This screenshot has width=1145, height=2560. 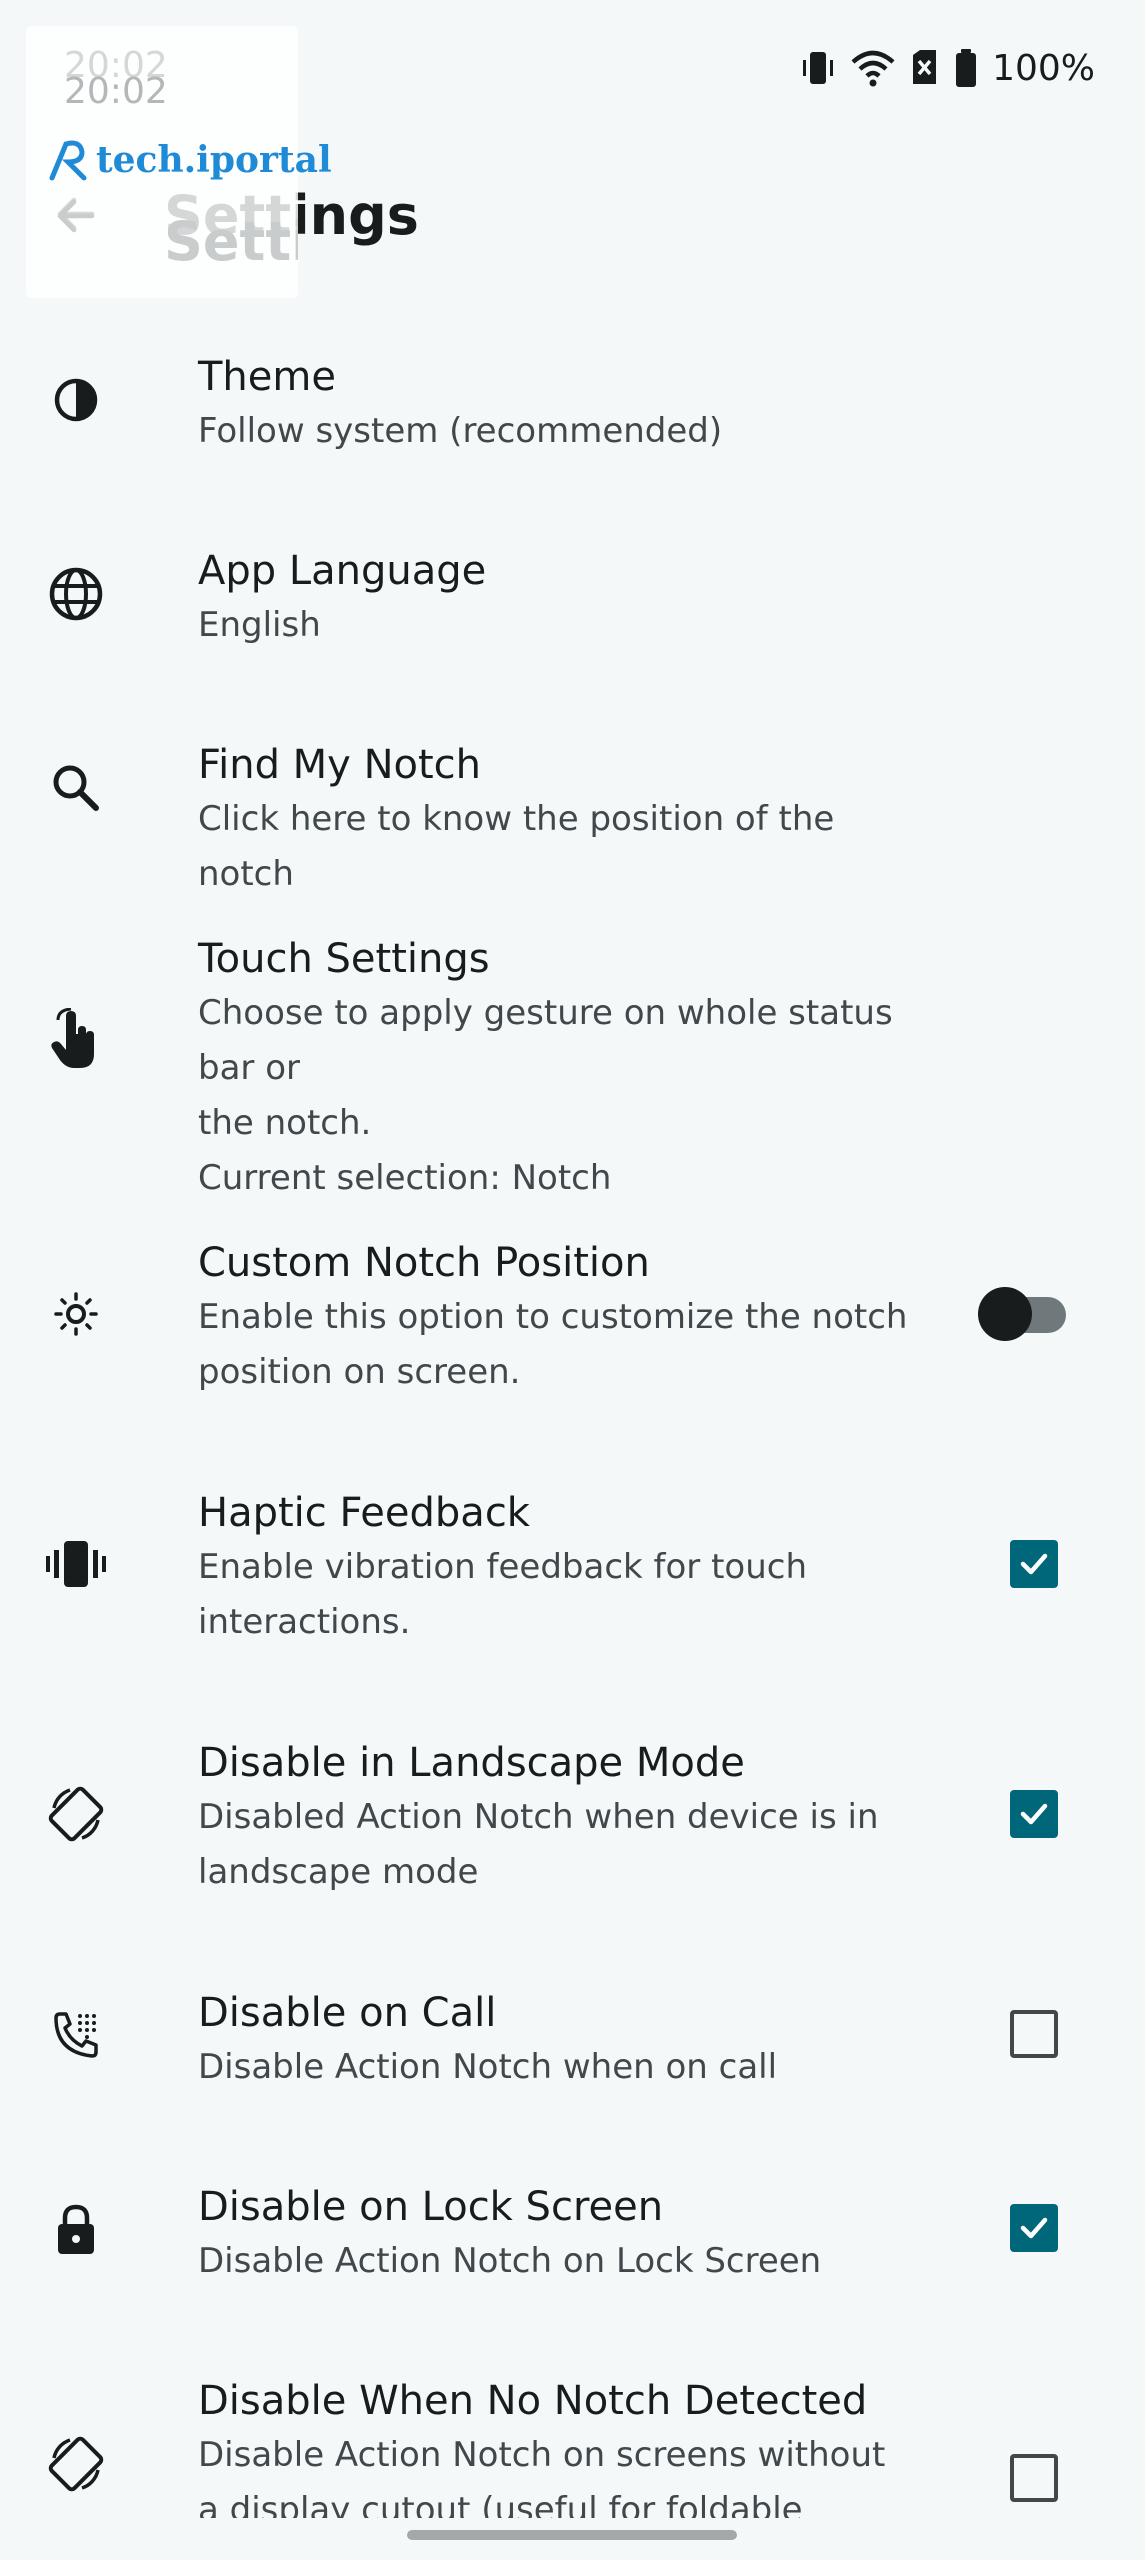 What do you see at coordinates (1034, 2478) in the screenshot?
I see `disable-no-notch-checkbox` at bounding box center [1034, 2478].